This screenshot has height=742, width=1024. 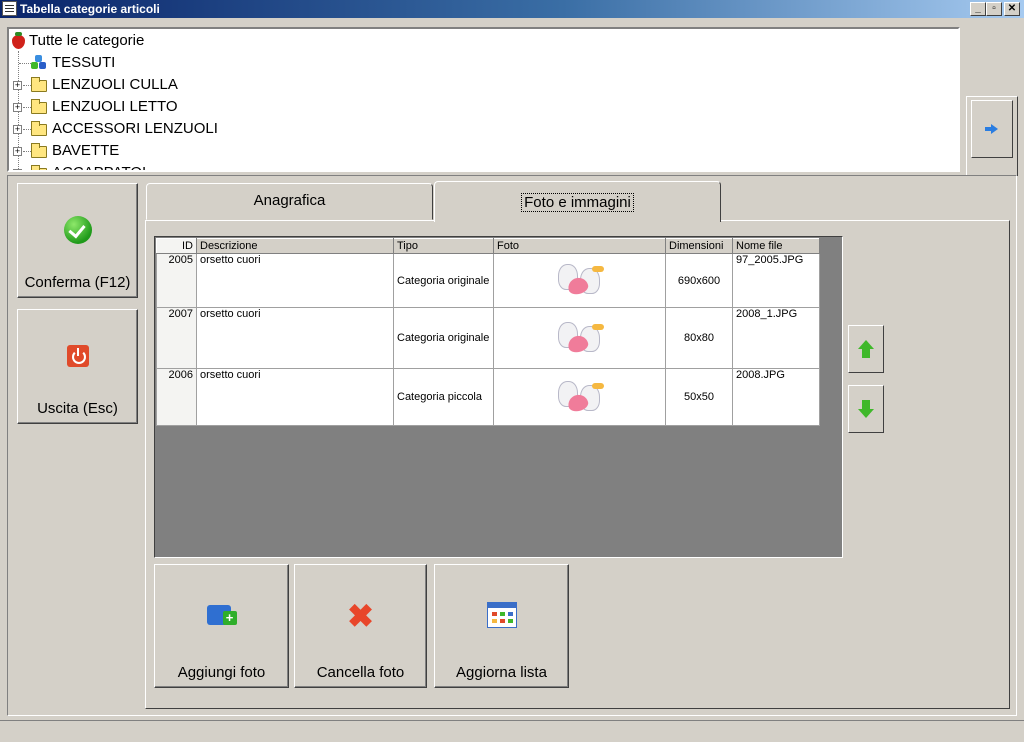 What do you see at coordinates (978, 9) in the screenshot?
I see `minimize-button: _` at bounding box center [978, 9].